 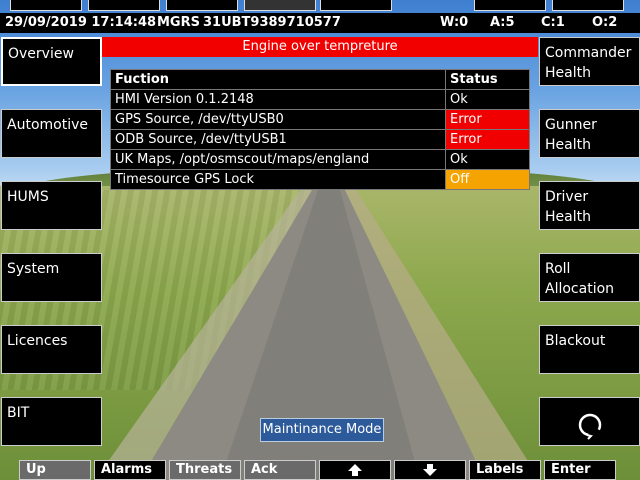 I want to click on labels-button-label: Labels, so click(x=500, y=469).